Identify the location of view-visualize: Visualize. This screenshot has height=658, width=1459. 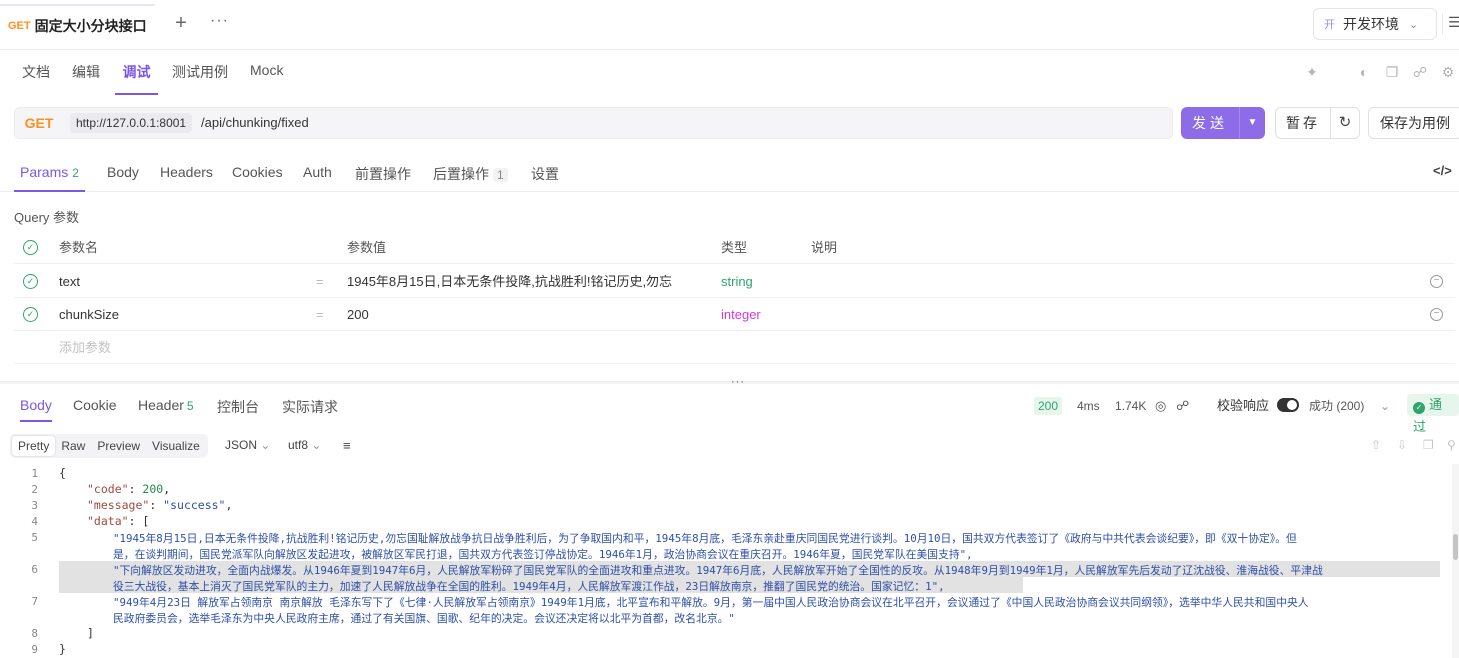
(176, 446).